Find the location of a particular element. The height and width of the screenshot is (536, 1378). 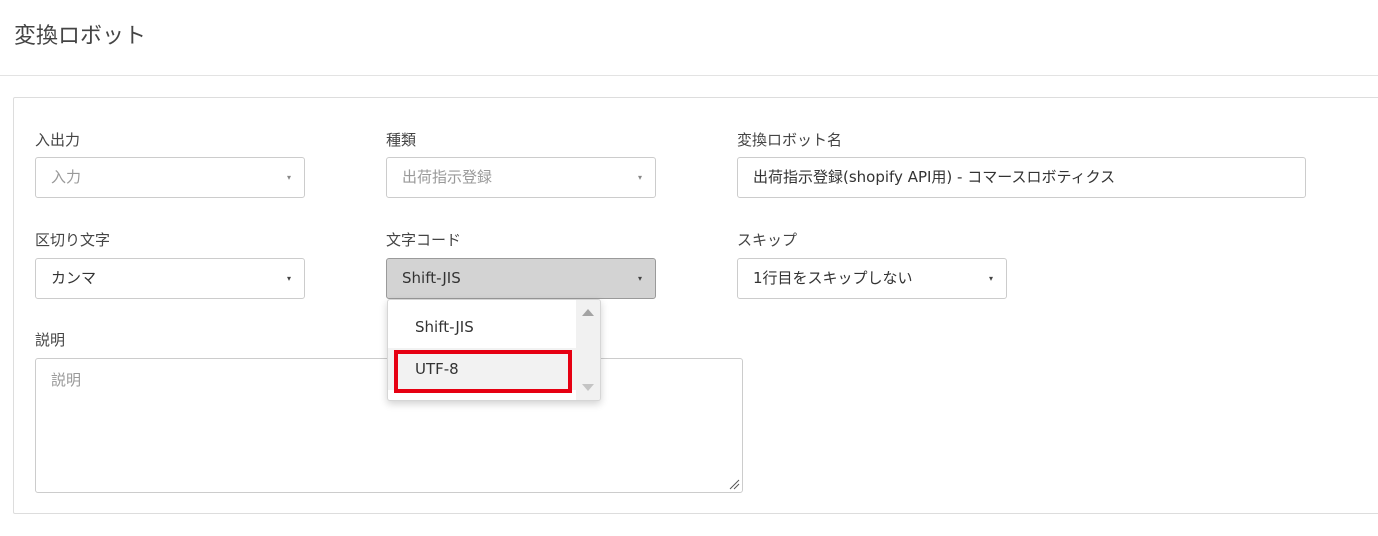

encoding-label: 文字コード is located at coordinates (424, 240).